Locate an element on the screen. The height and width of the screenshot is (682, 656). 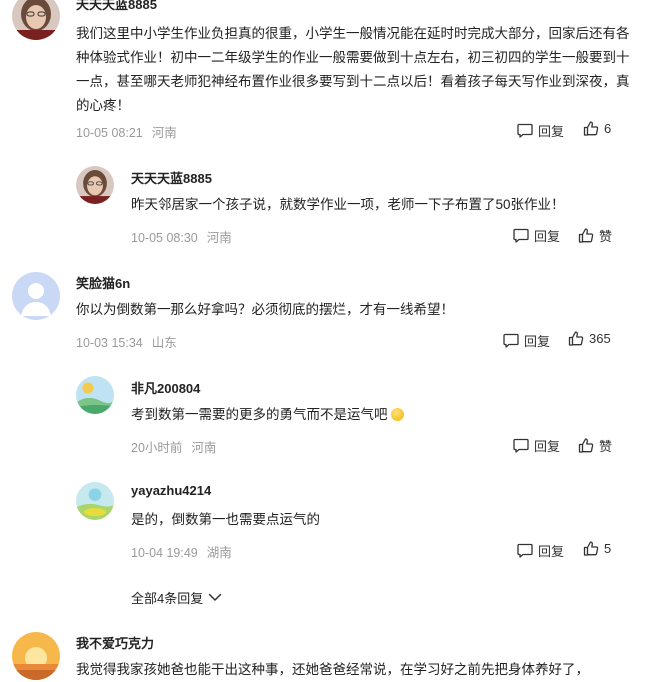
like-button: 5 is located at coordinates (597, 548).